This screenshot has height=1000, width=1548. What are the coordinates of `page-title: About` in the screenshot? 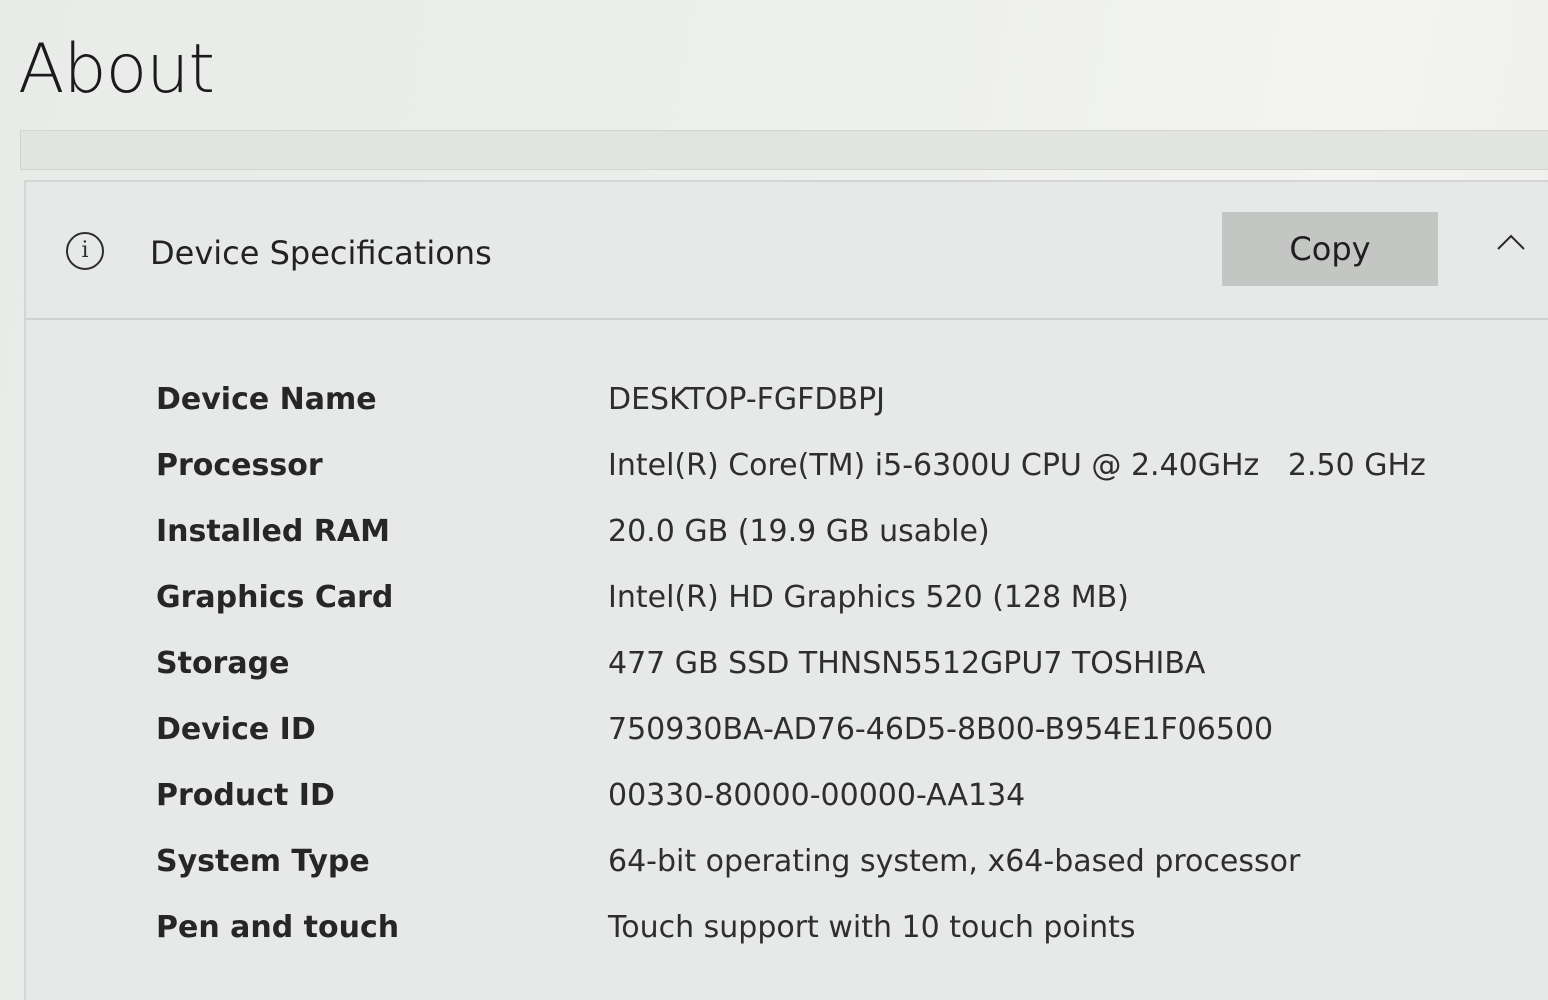 It's located at (116, 69).